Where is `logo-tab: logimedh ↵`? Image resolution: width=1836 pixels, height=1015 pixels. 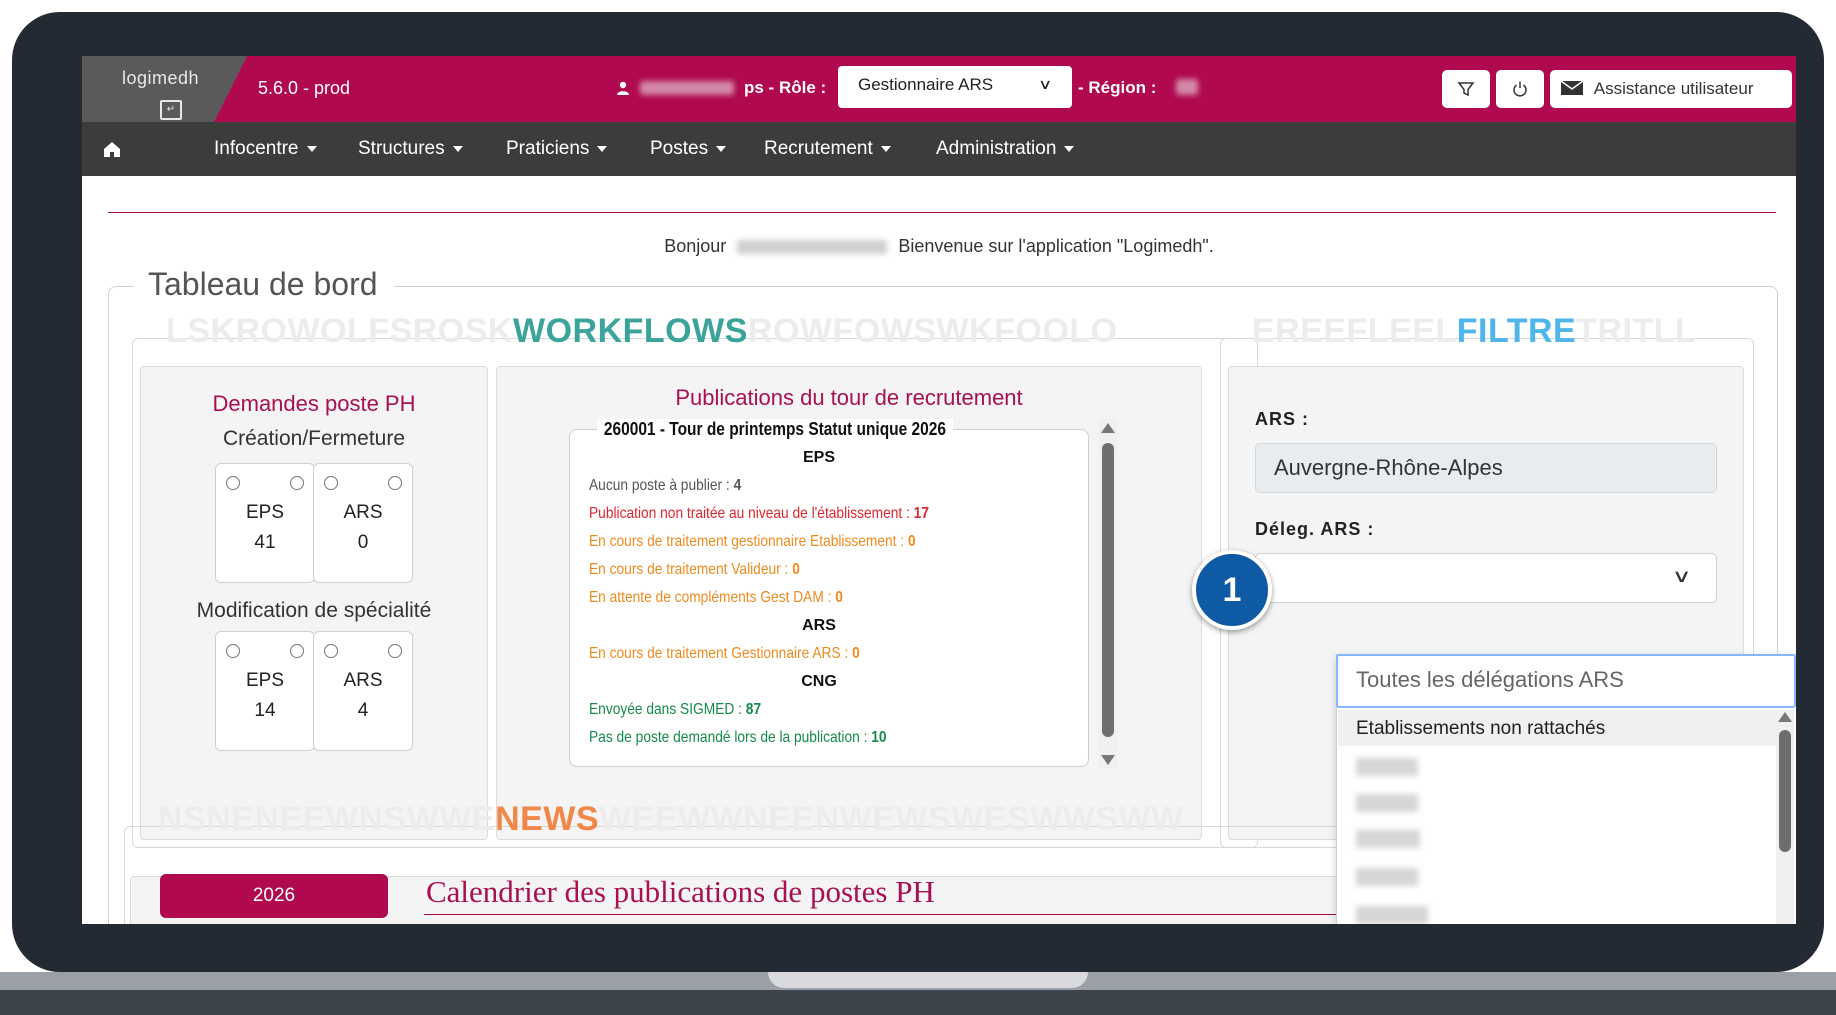
logo-tab: logimedh ↵ is located at coordinates (164, 89).